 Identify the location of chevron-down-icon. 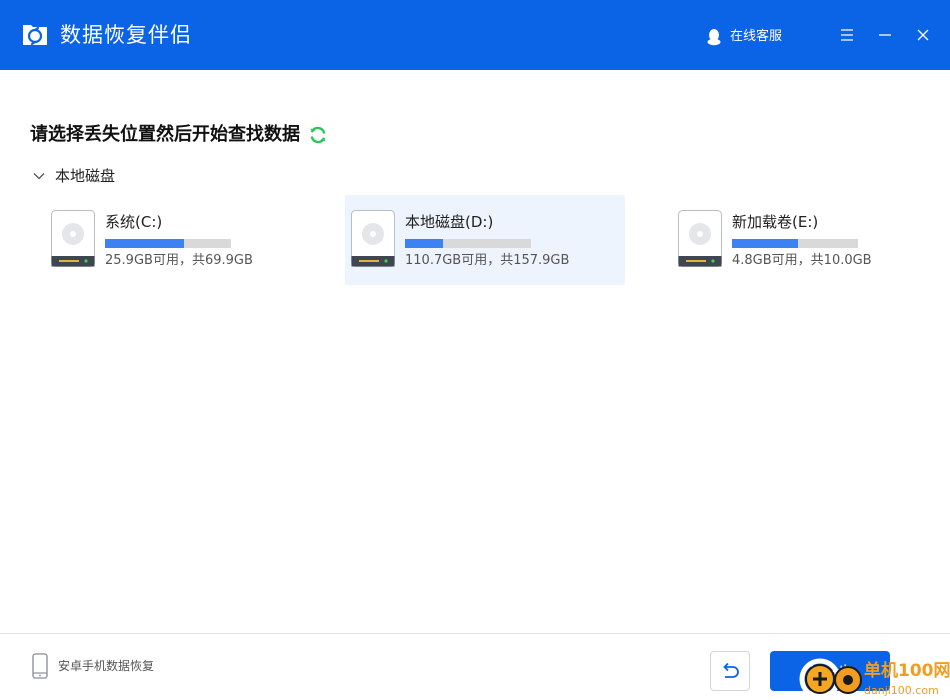
(39, 176).